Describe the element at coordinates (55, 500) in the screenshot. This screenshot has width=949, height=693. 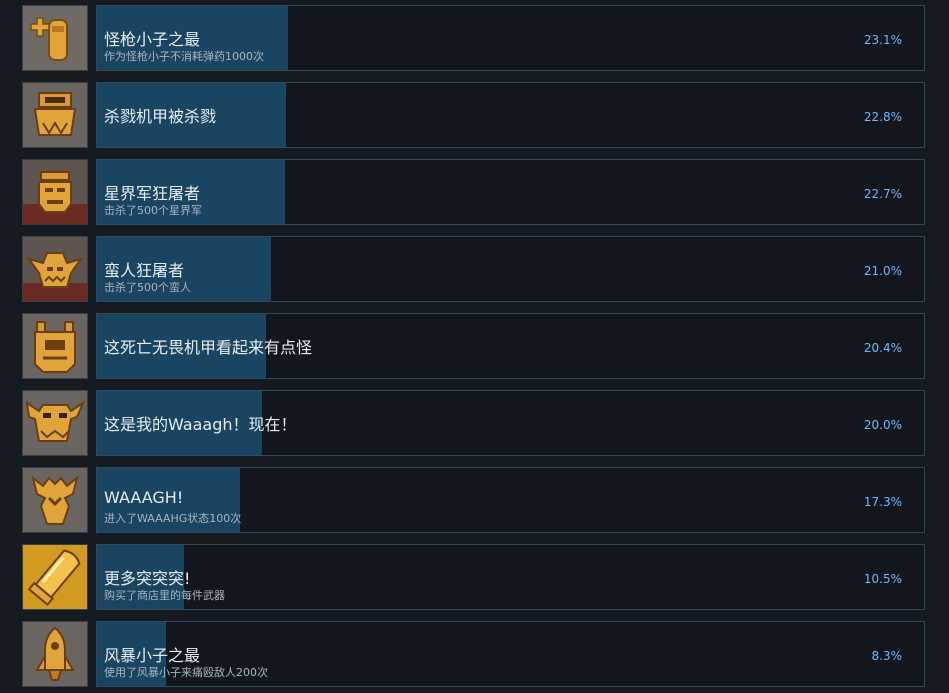
I see `ork-glyph-icon` at that location.